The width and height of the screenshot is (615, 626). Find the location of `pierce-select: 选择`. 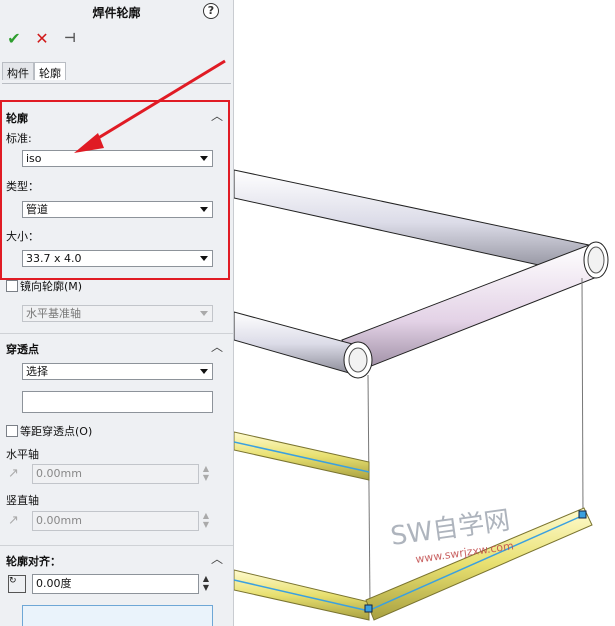

pierce-select: 选择 is located at coordinates (117, 371).